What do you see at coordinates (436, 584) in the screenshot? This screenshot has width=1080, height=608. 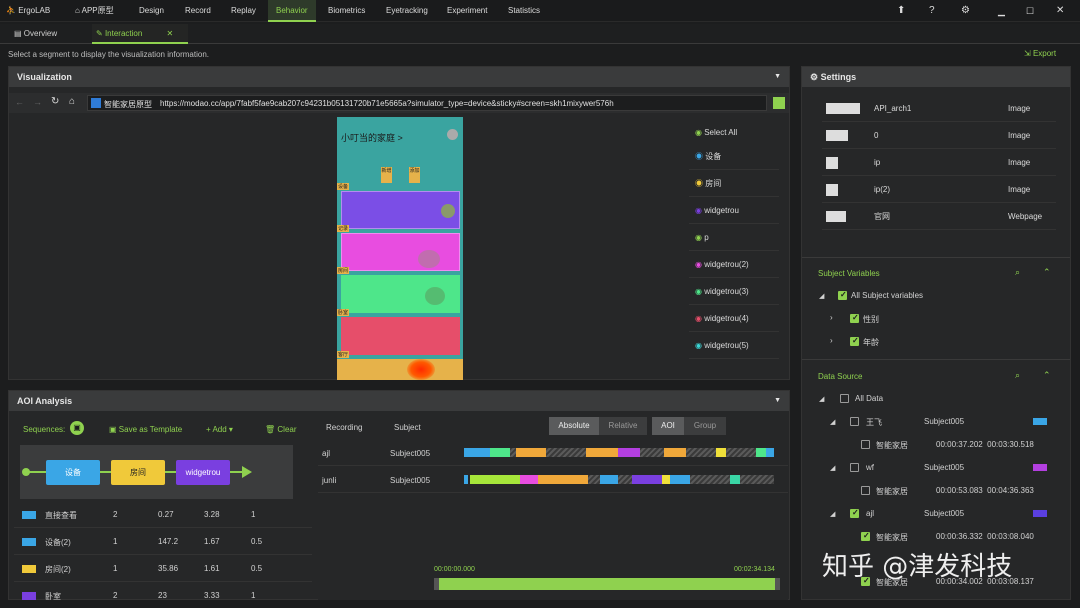 I see `range-handle-start` at bounding box center [436, 584].